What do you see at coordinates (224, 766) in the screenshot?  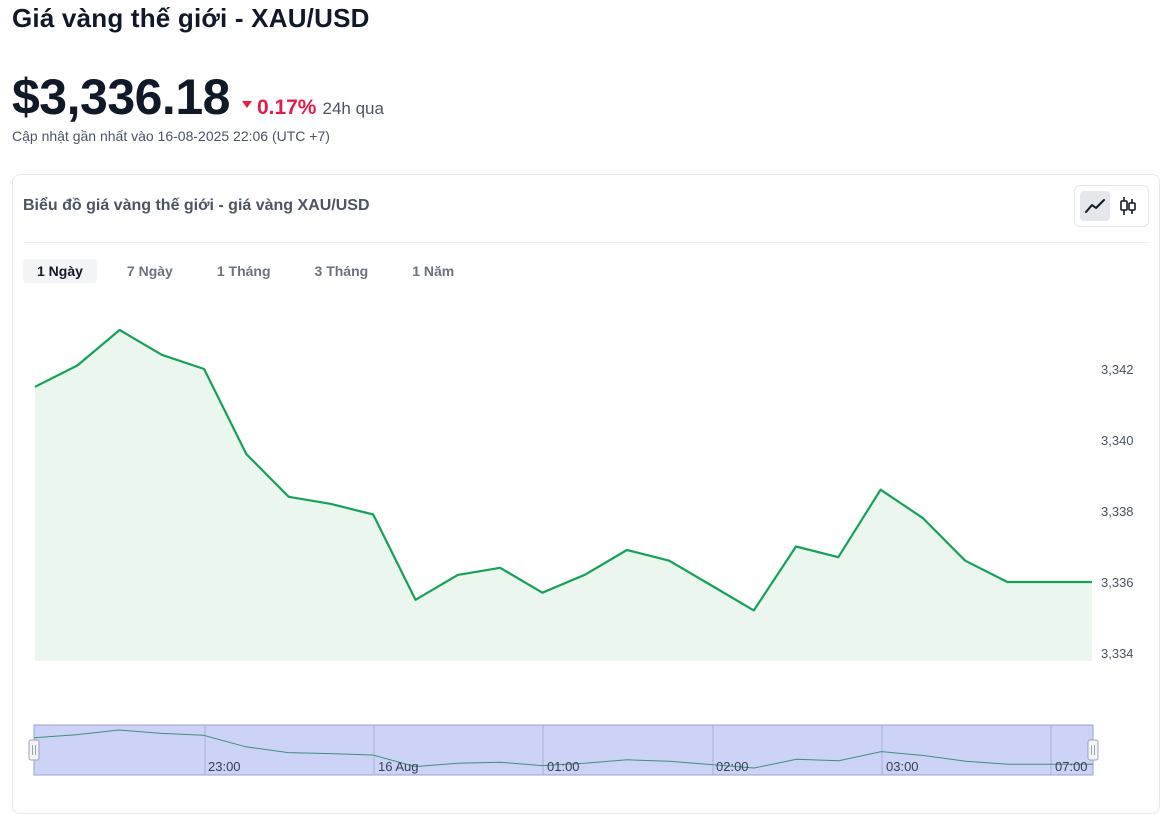 I see `x-axis-label: 23:00` at bounding box center [224, 766].